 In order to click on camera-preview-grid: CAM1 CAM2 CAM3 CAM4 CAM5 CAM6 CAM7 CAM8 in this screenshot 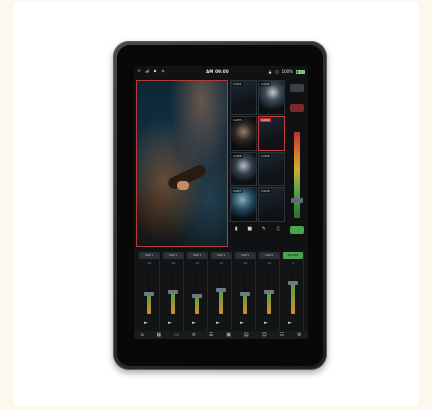, I will do `click(257, 151)`.